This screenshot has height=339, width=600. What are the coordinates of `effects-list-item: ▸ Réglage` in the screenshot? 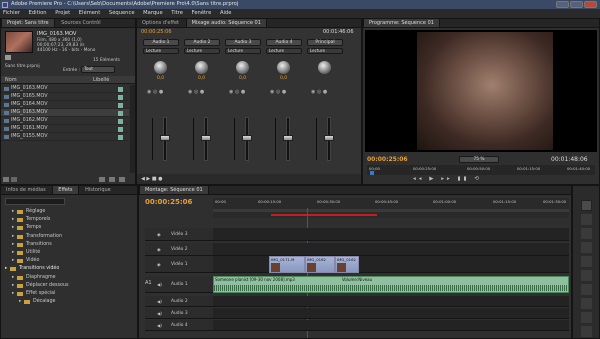 It's located at (68, 212).